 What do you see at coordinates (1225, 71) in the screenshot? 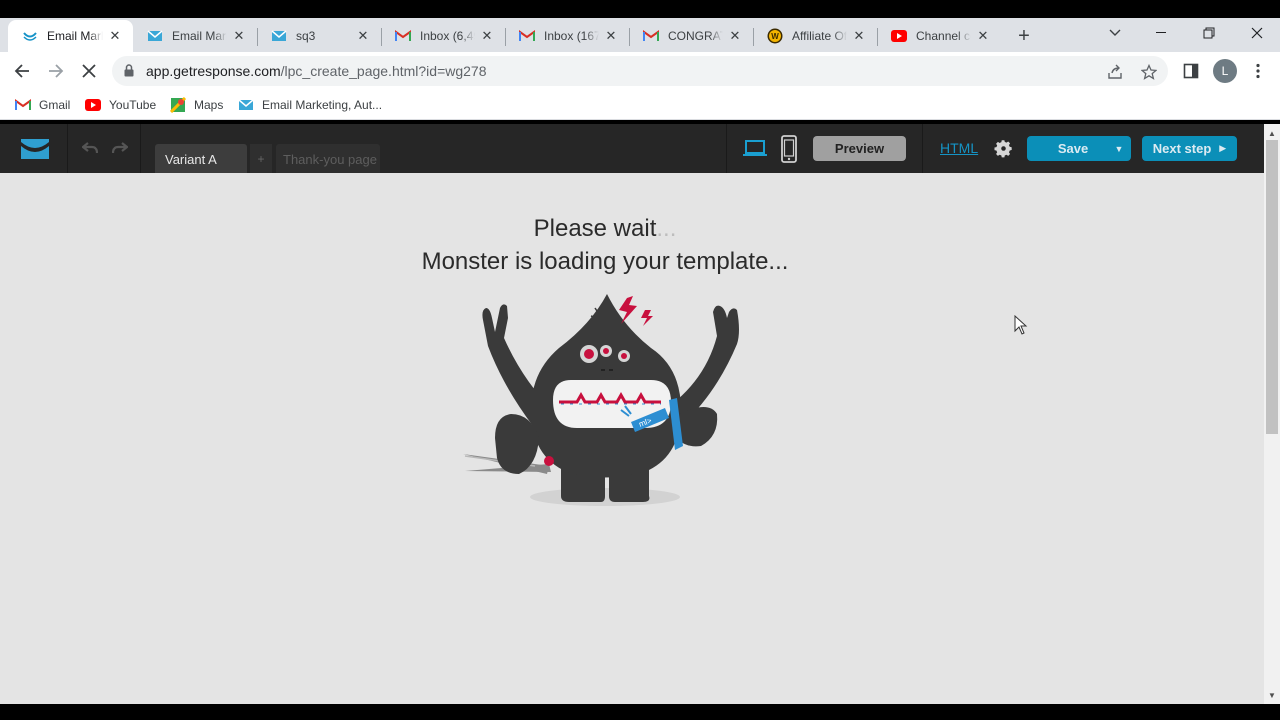
I see `profile-avatar: L` at bounding box center [1225, 71].